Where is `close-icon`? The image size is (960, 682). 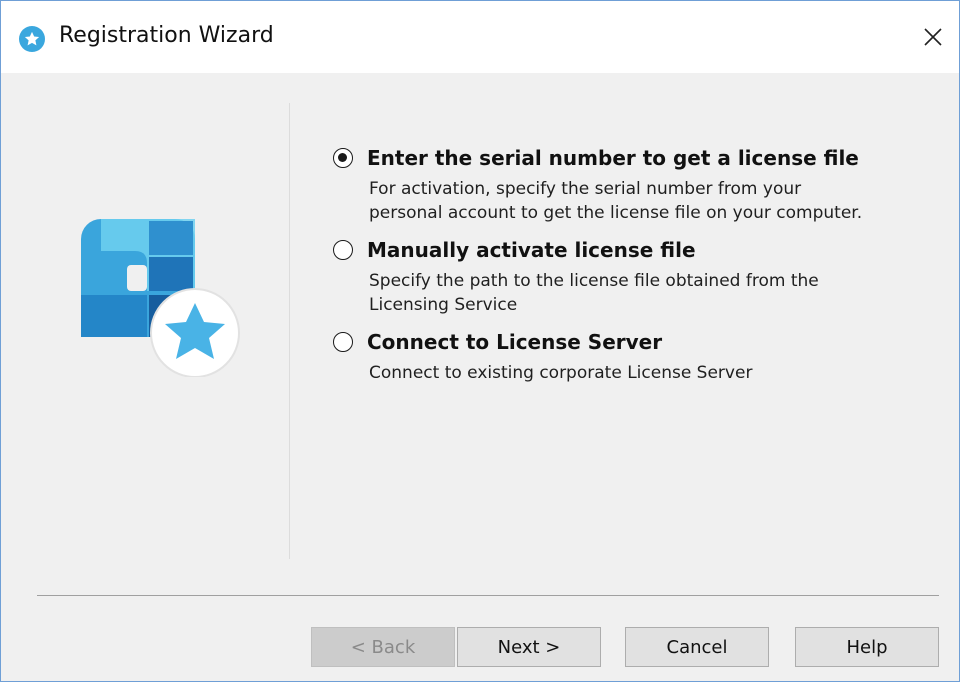 close-icon is located at coordinates (933, 37).